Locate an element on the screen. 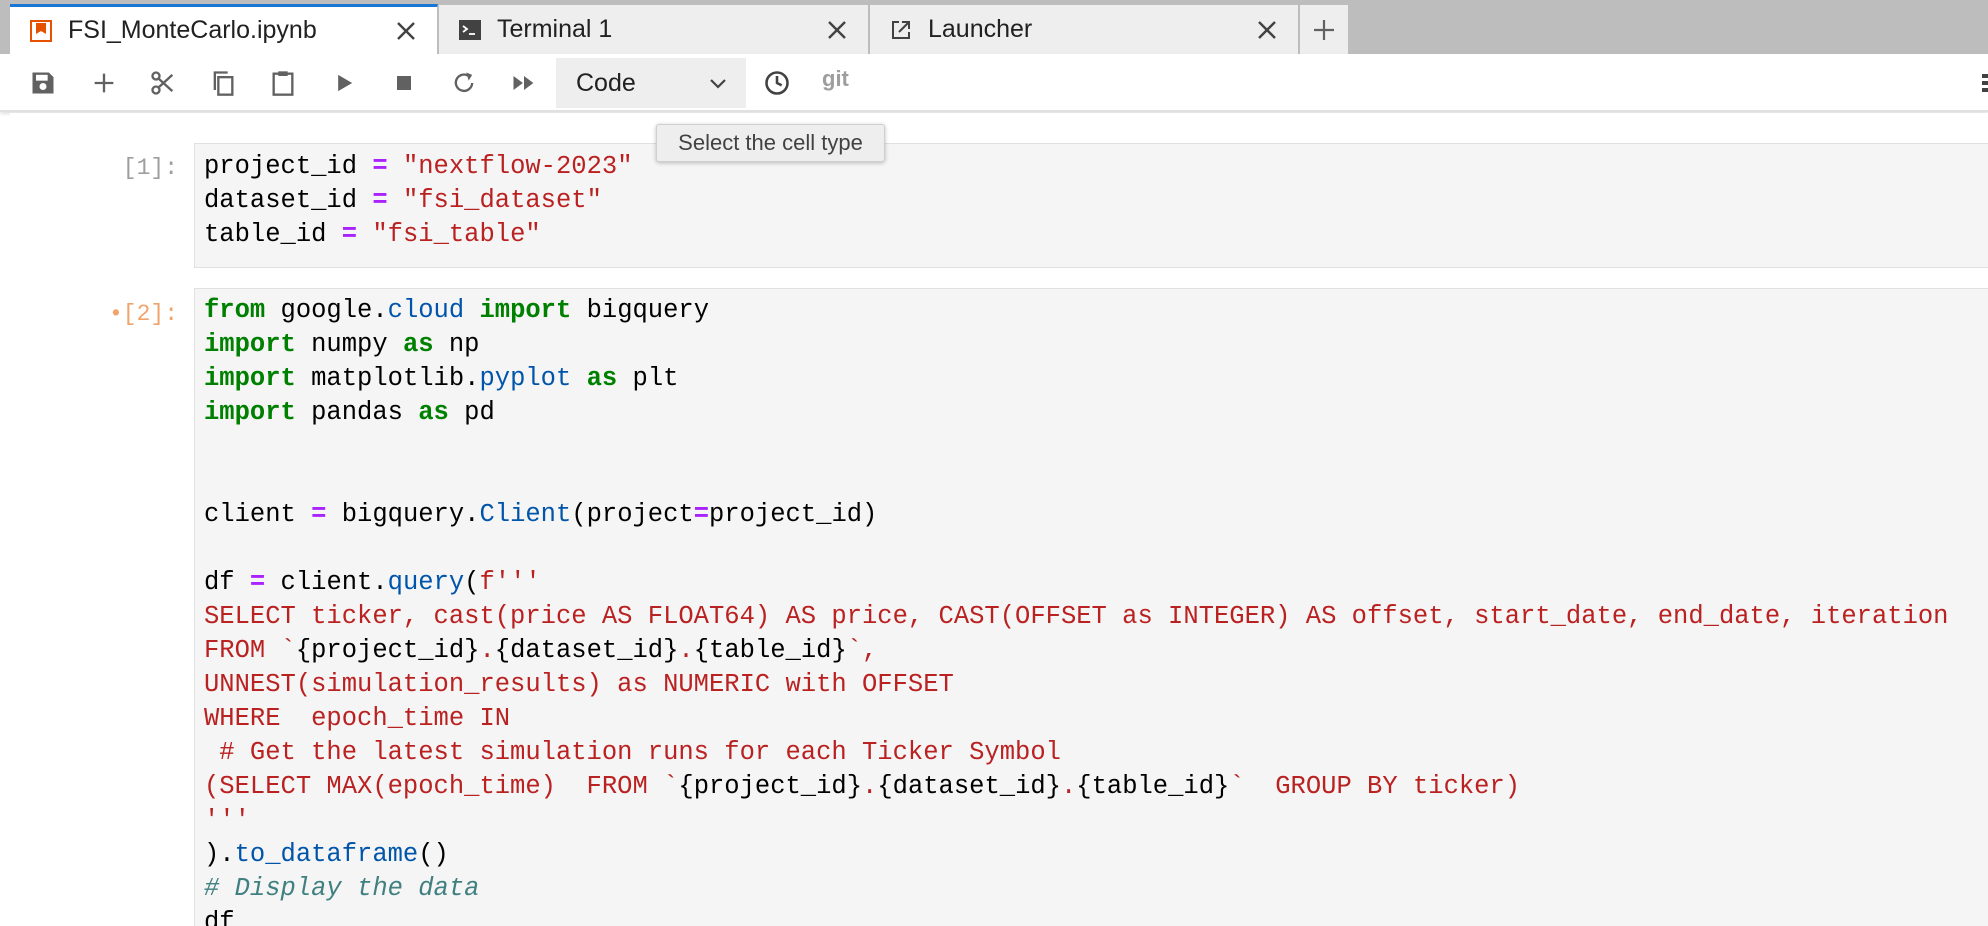 This screenshot has width=1988, height=926. tab-bar: FSI_MonteCarlo.ipynb Terminal 1 Launcher is located at coordinates (994, 27).